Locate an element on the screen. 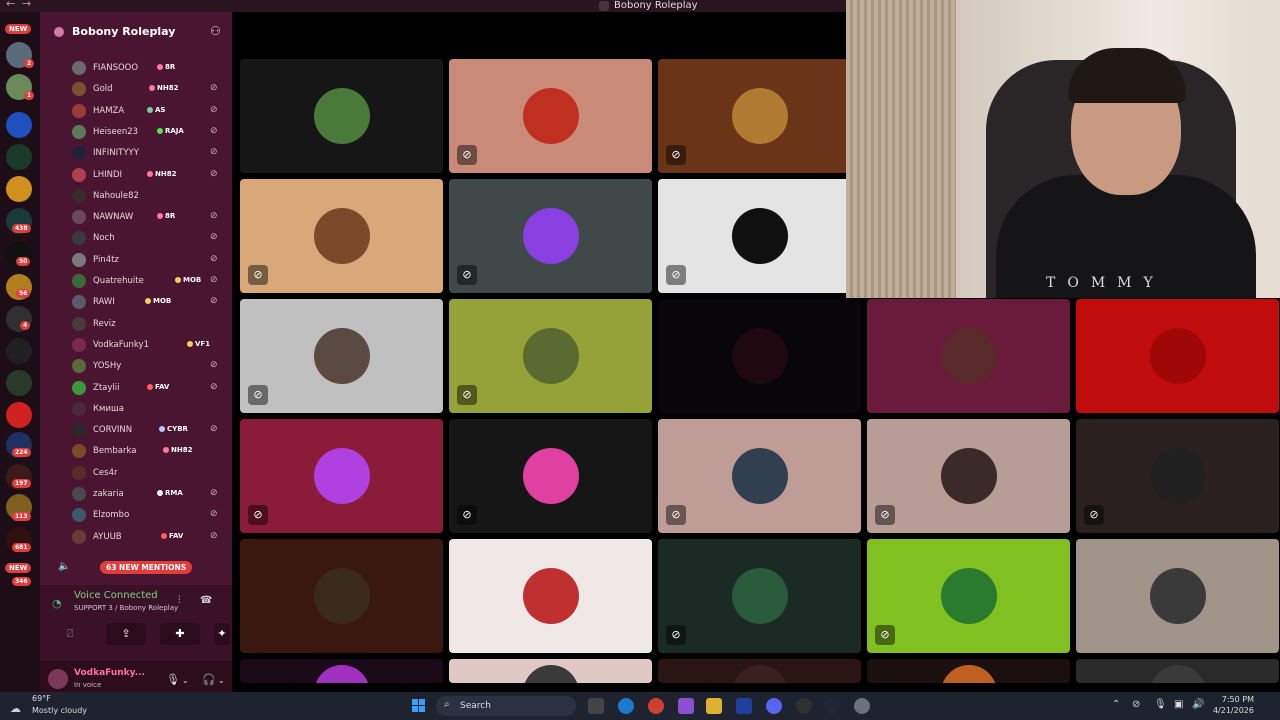 The image size is (1280, 720). member-row: Heiseen23 RAJA ⊘ is located at coordinates (147, 132).